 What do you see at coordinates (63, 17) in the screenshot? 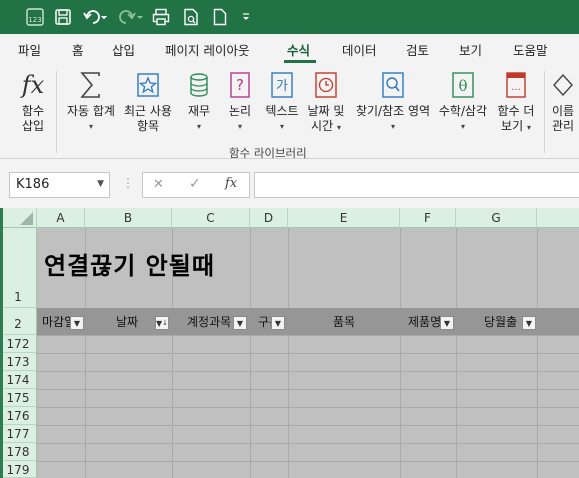
I see `save-icon` at bounding box center [63, 17].